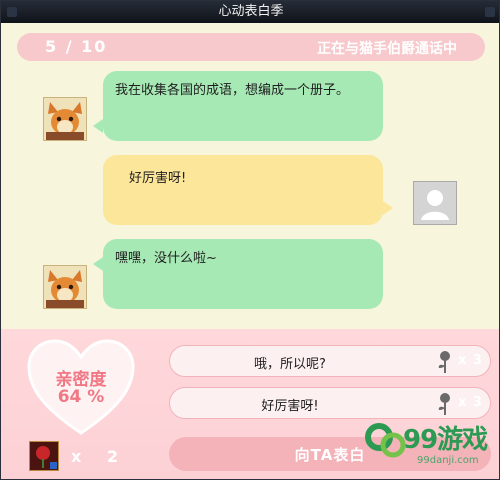 This screenshot has height=480, width=500. I want to click on watermark-text: 99游戏, so click(445, 440).